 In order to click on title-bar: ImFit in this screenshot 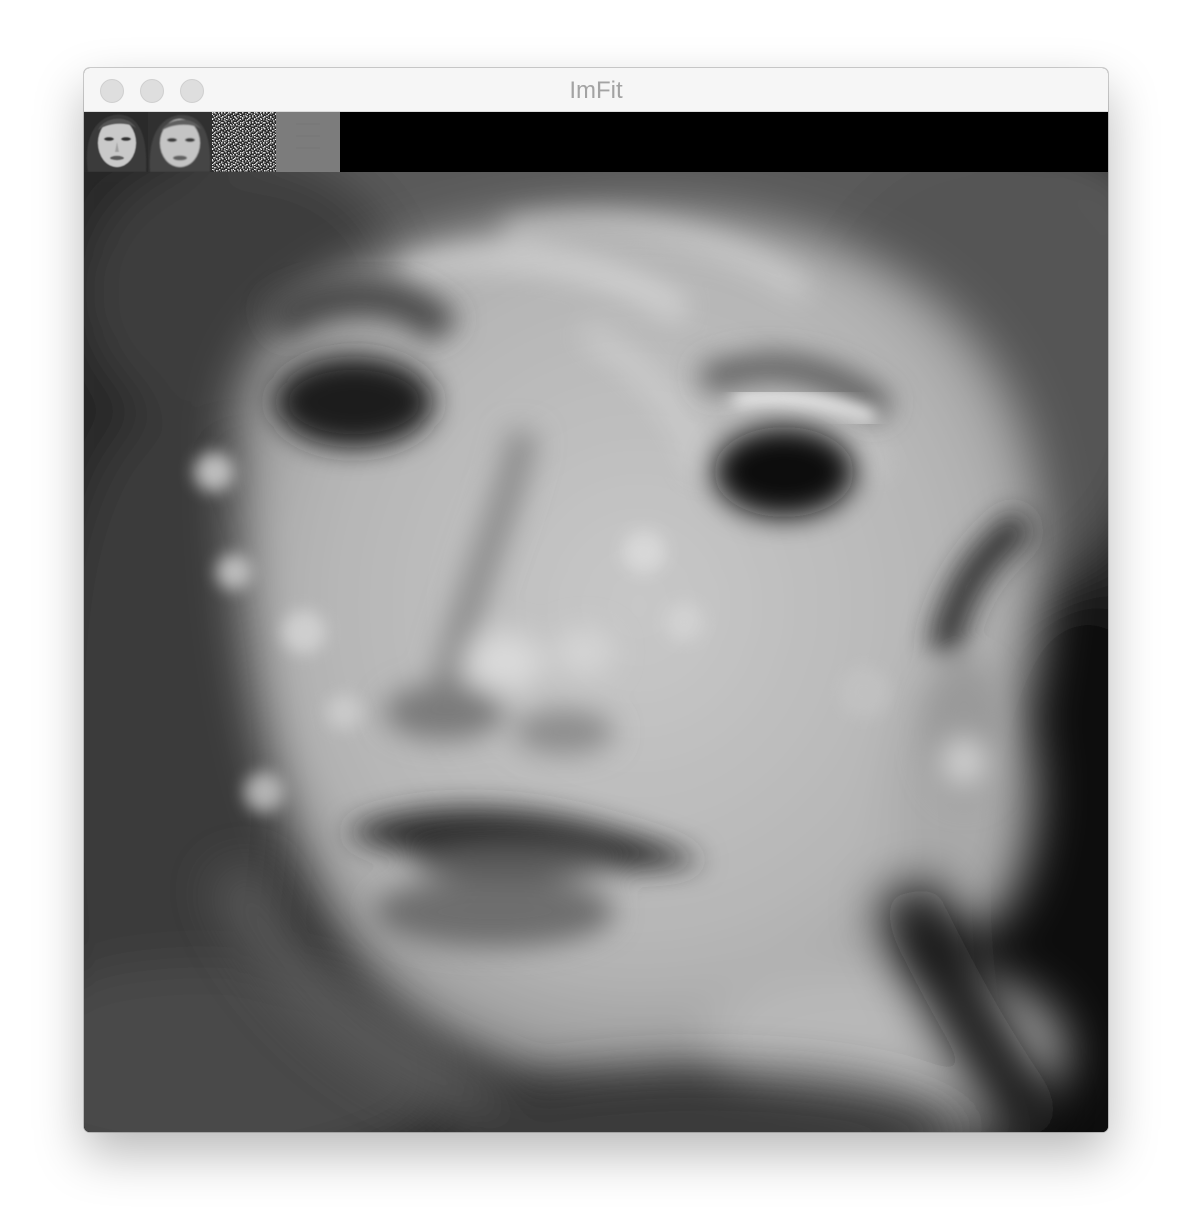, I will do `click(596, 90)`.